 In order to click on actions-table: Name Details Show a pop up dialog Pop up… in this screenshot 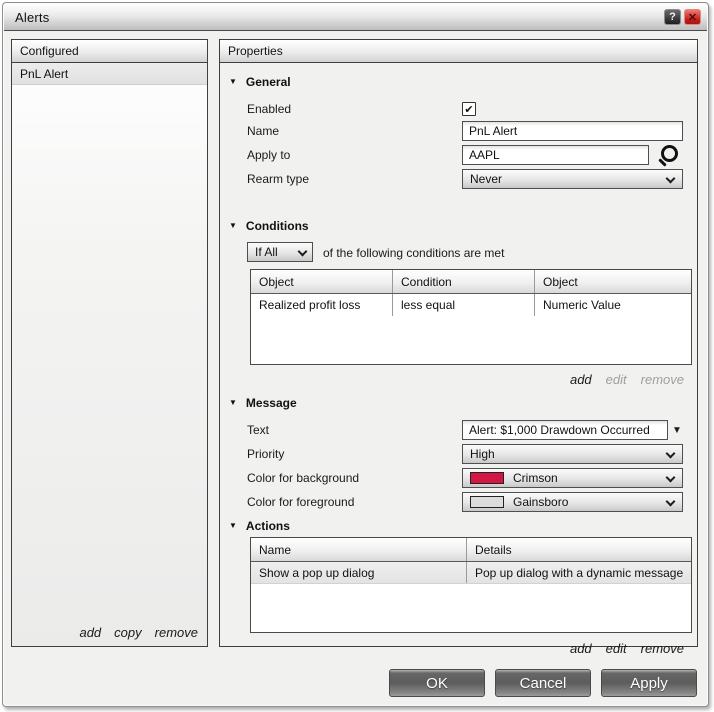, I will do `click(471, 585)`.